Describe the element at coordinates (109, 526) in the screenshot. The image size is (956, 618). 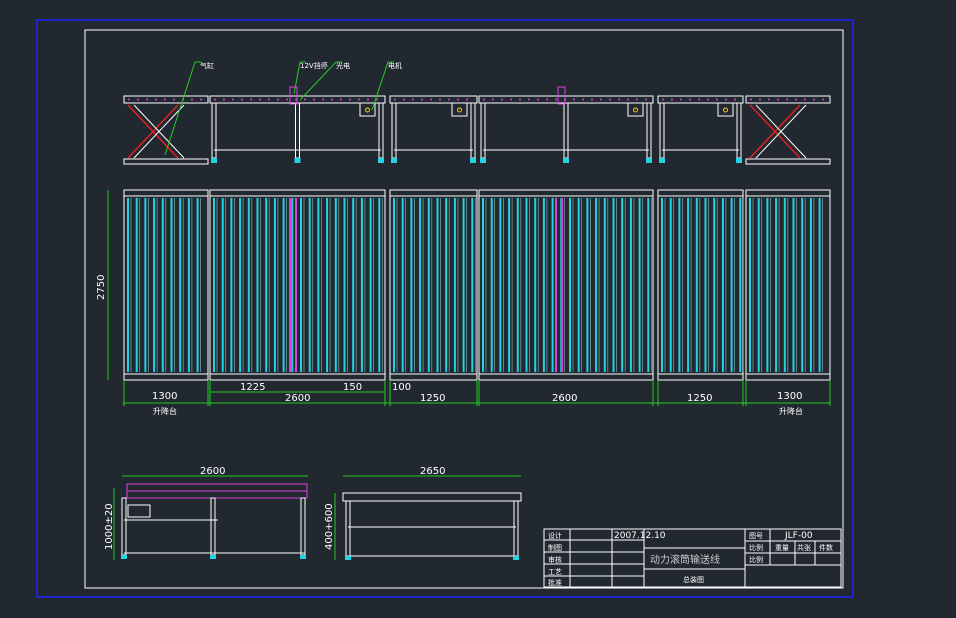
I see `dim-side-left-height: 1000±20` at that location.